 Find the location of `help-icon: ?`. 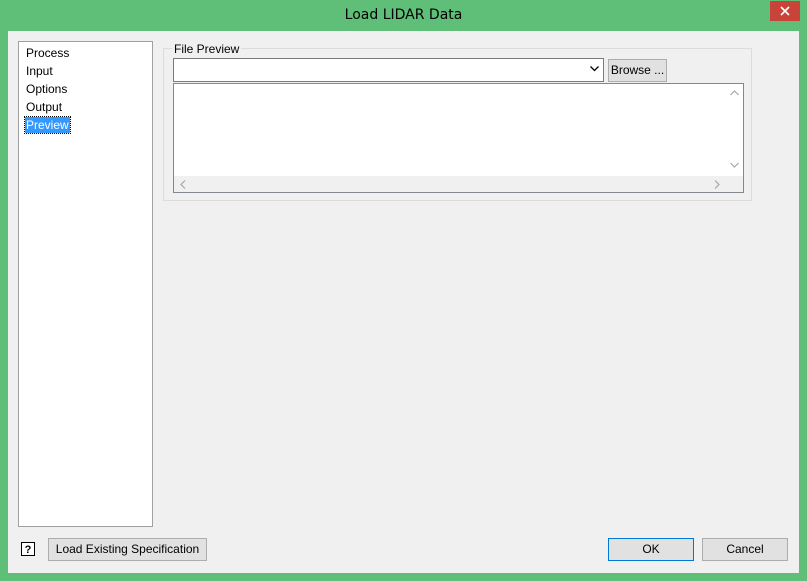

help-icon: ? is located at coordinates (28, 549).